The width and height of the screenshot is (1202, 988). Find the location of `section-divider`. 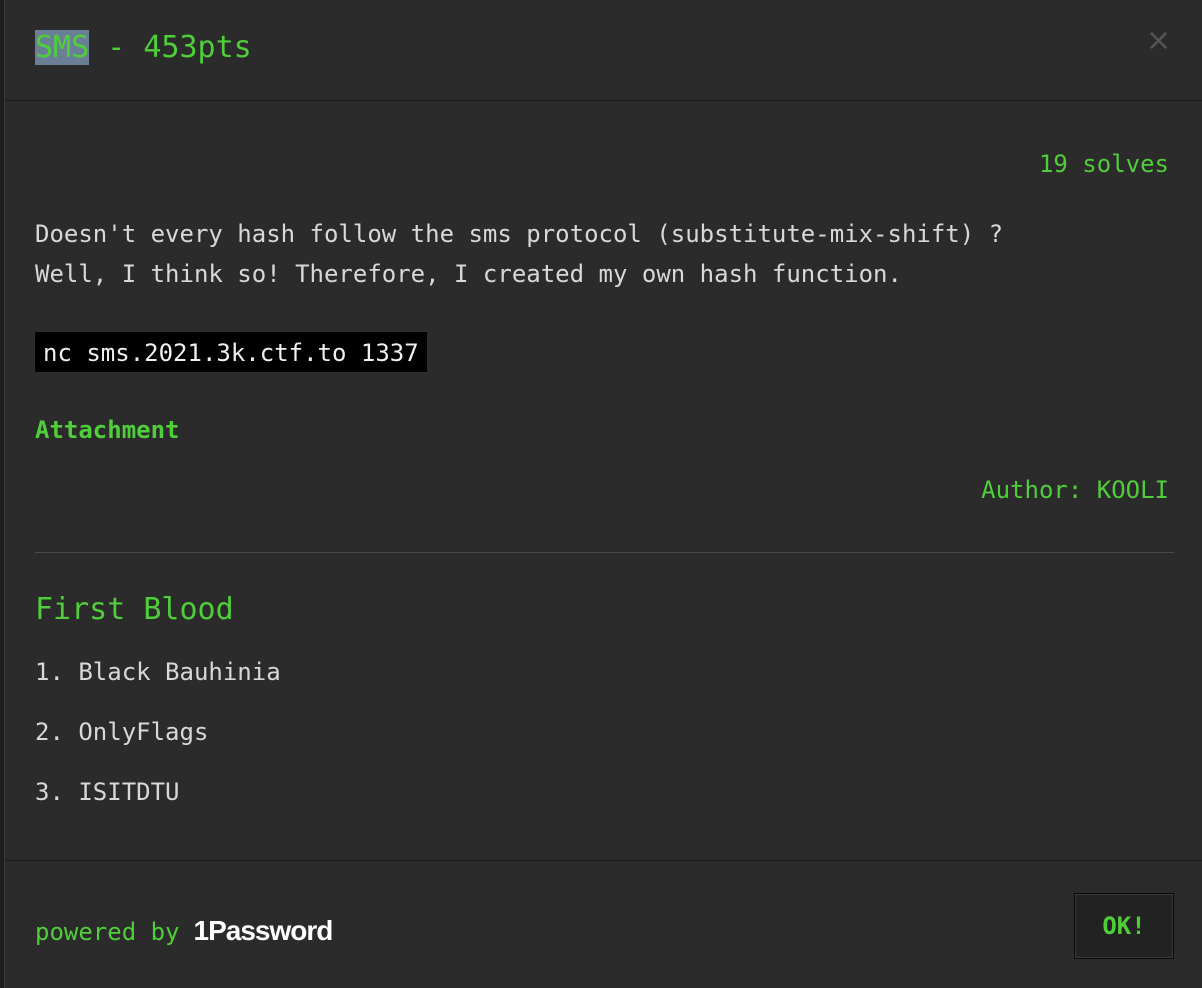

section-divider is located at coordinates (604, 552).